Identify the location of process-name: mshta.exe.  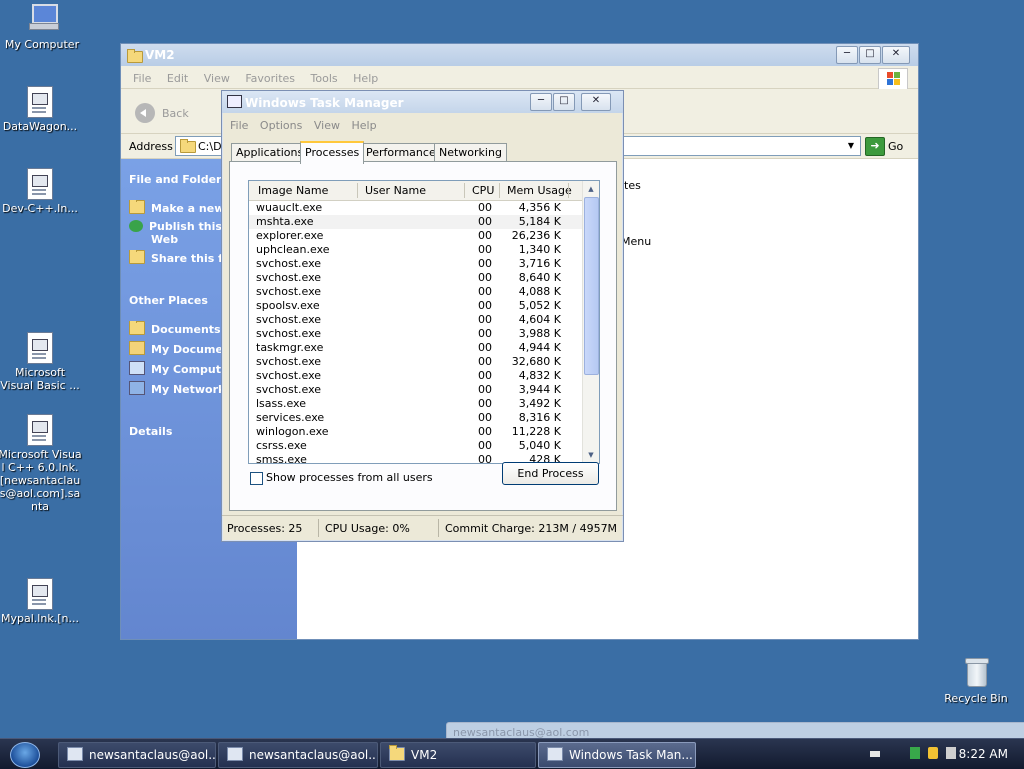
(285, 221).